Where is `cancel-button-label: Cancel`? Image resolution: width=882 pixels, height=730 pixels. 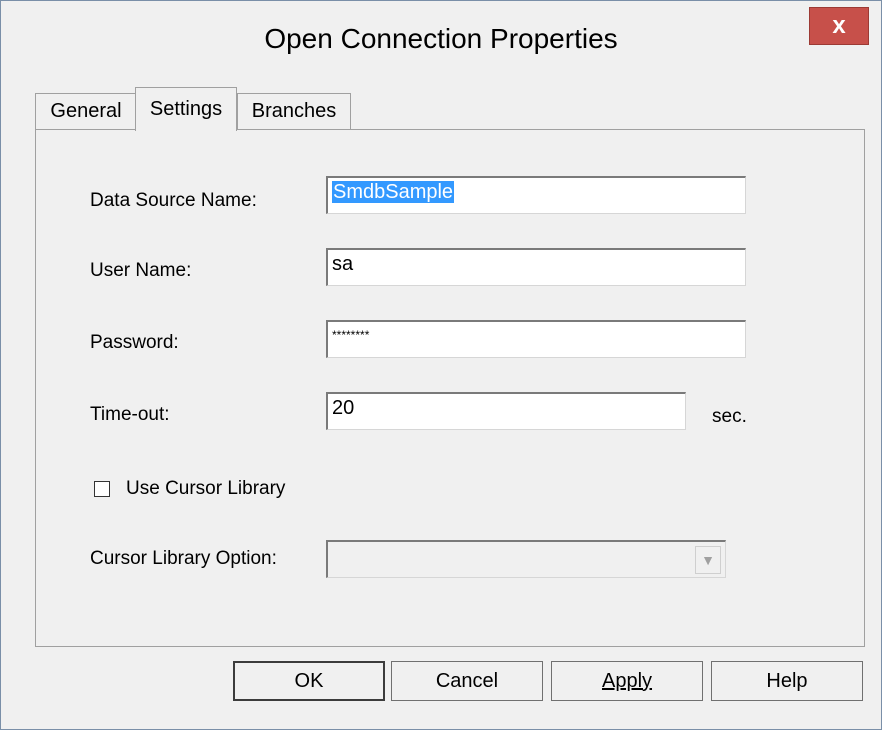
cancel-button-label: Cancel is located at coordinates (467, 680).